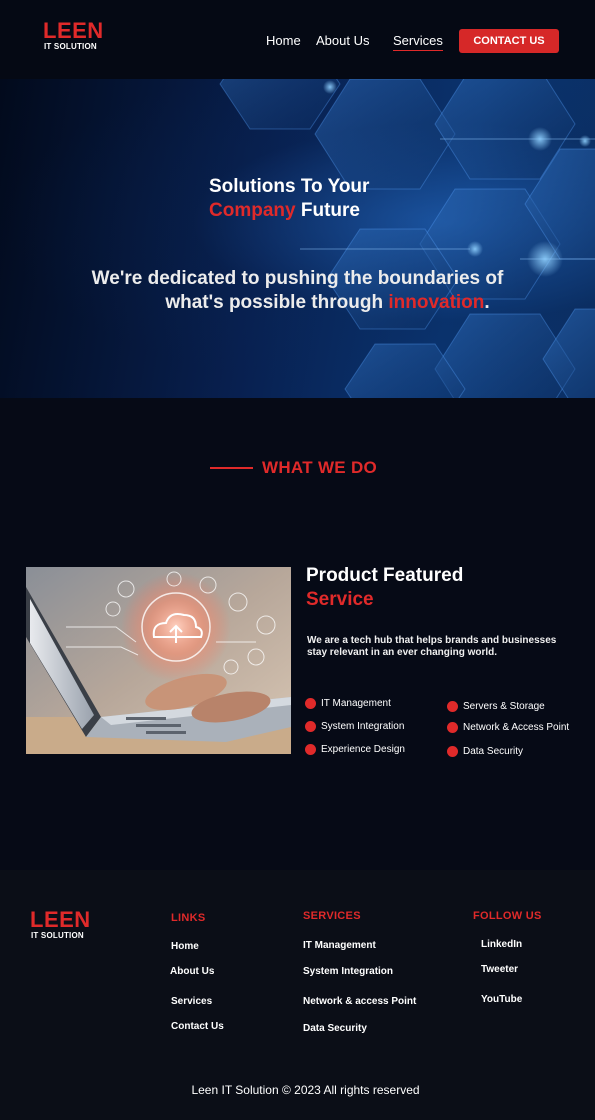 This screenshot has width=595, height=1120. I want to click on footer-follow-heading: FOLLOW US, so click(507, 916).